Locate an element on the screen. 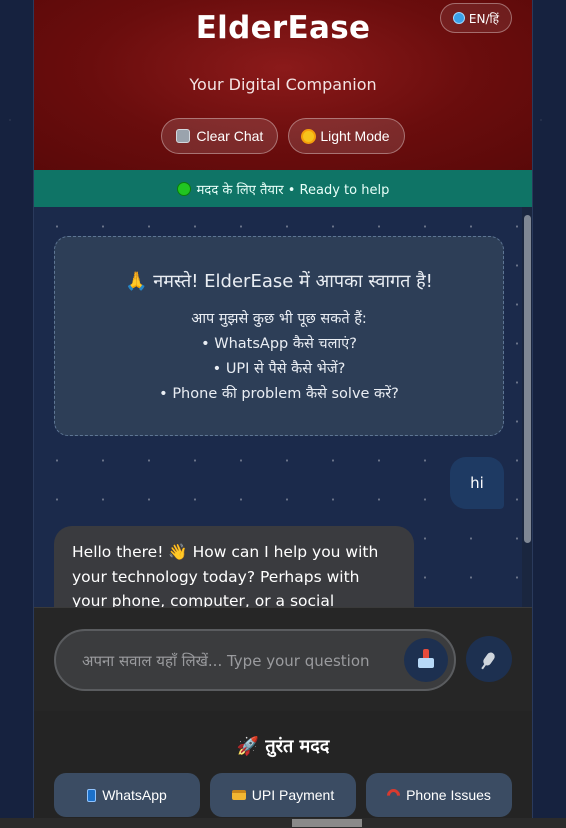 The image size is (566, 828). message-input-wrapper is located at coordinates (255, 660).